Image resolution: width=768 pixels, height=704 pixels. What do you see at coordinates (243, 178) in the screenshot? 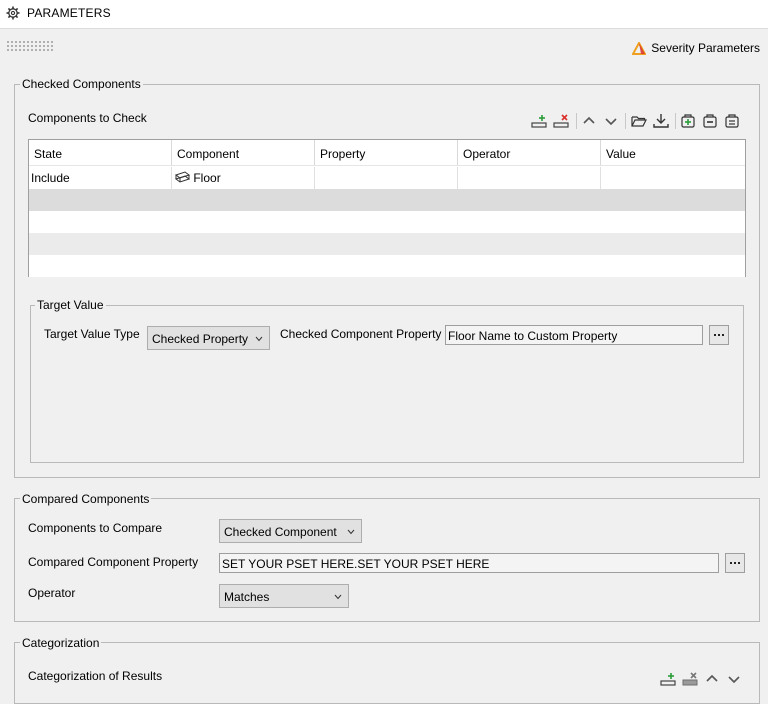
I see `cell-component: Floor` at bounding box center [243, 178].